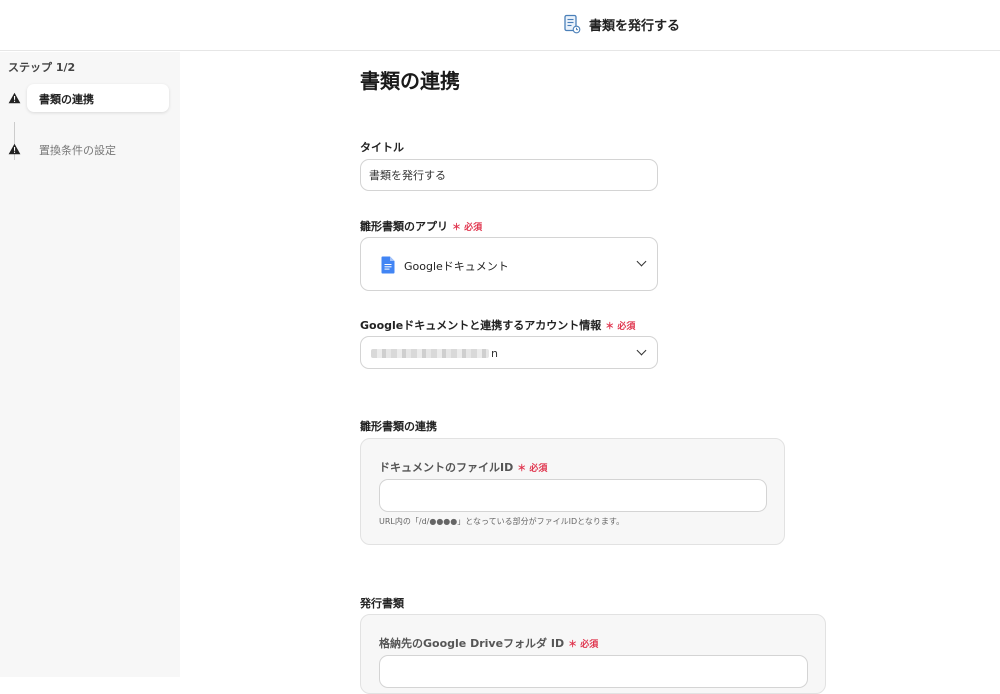  I want to click on account-select: n, so click(509, 352).